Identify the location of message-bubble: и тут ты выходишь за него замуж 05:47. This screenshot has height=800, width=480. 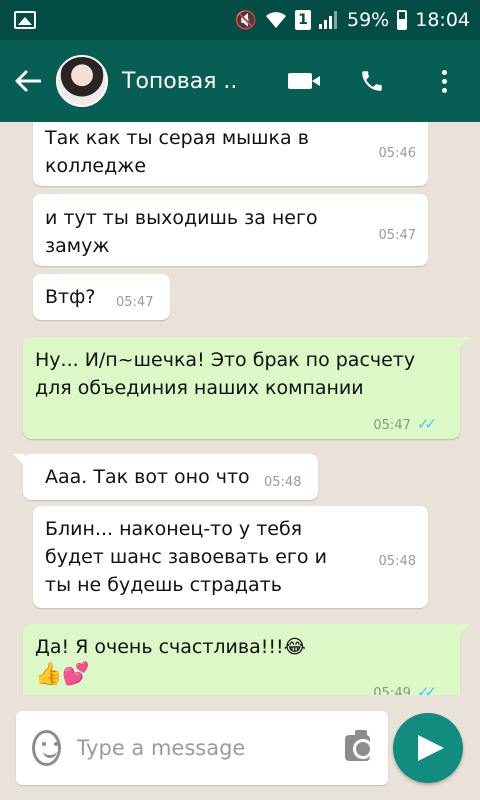
(230, 230).